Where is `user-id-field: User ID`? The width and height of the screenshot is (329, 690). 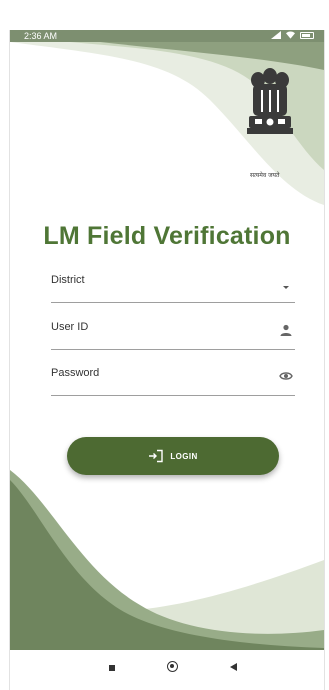
user-id-field: User ID is located at coordinates (173, 335).